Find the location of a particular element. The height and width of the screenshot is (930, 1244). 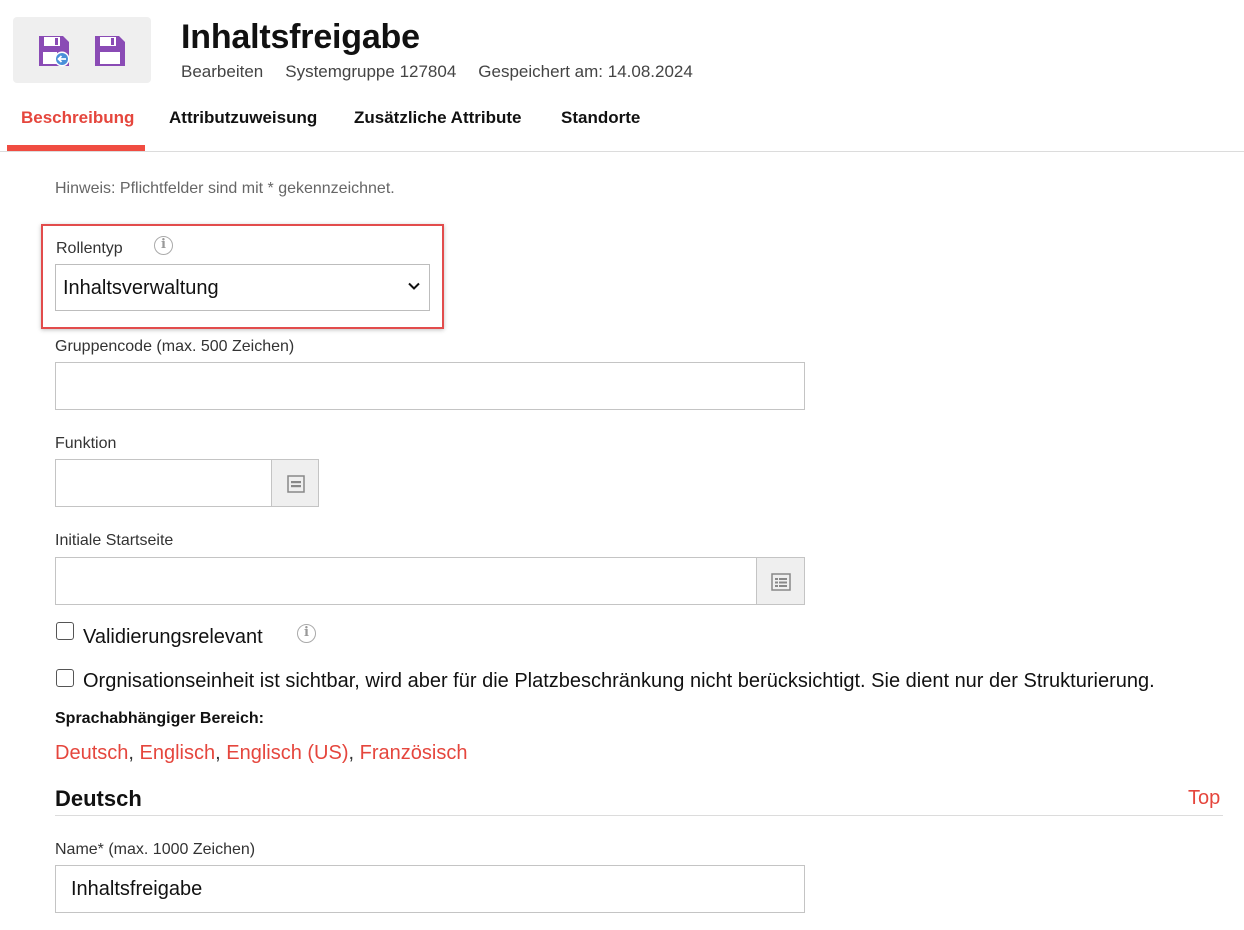

list-icon is located at coordinates (781, 582).